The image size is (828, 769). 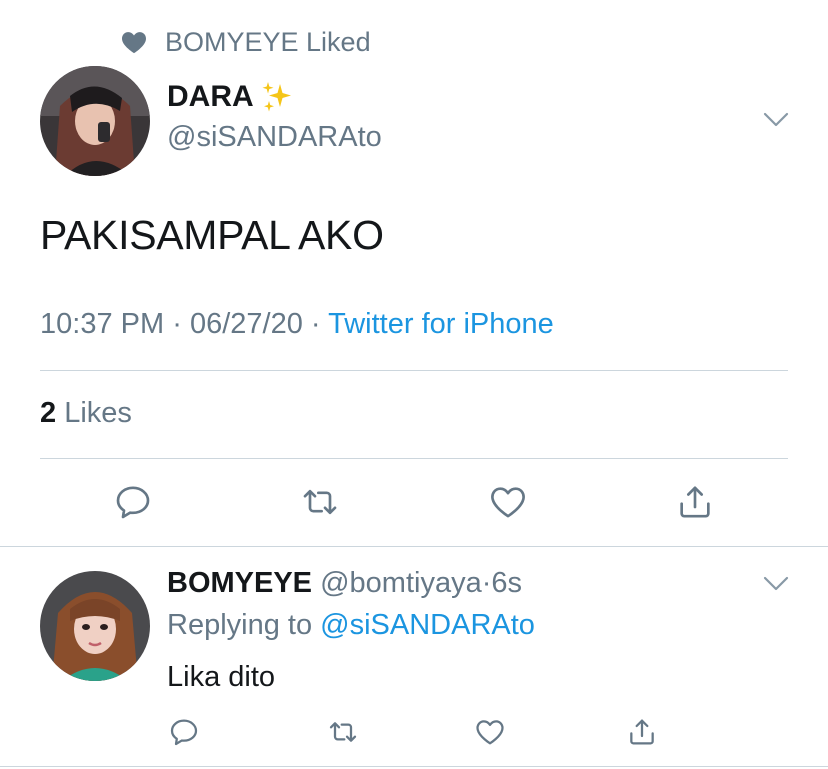 What do you see at coordinates (48, 413) in the screenshot?
I see `likes-number: 2` at bounding box center [48, 413].